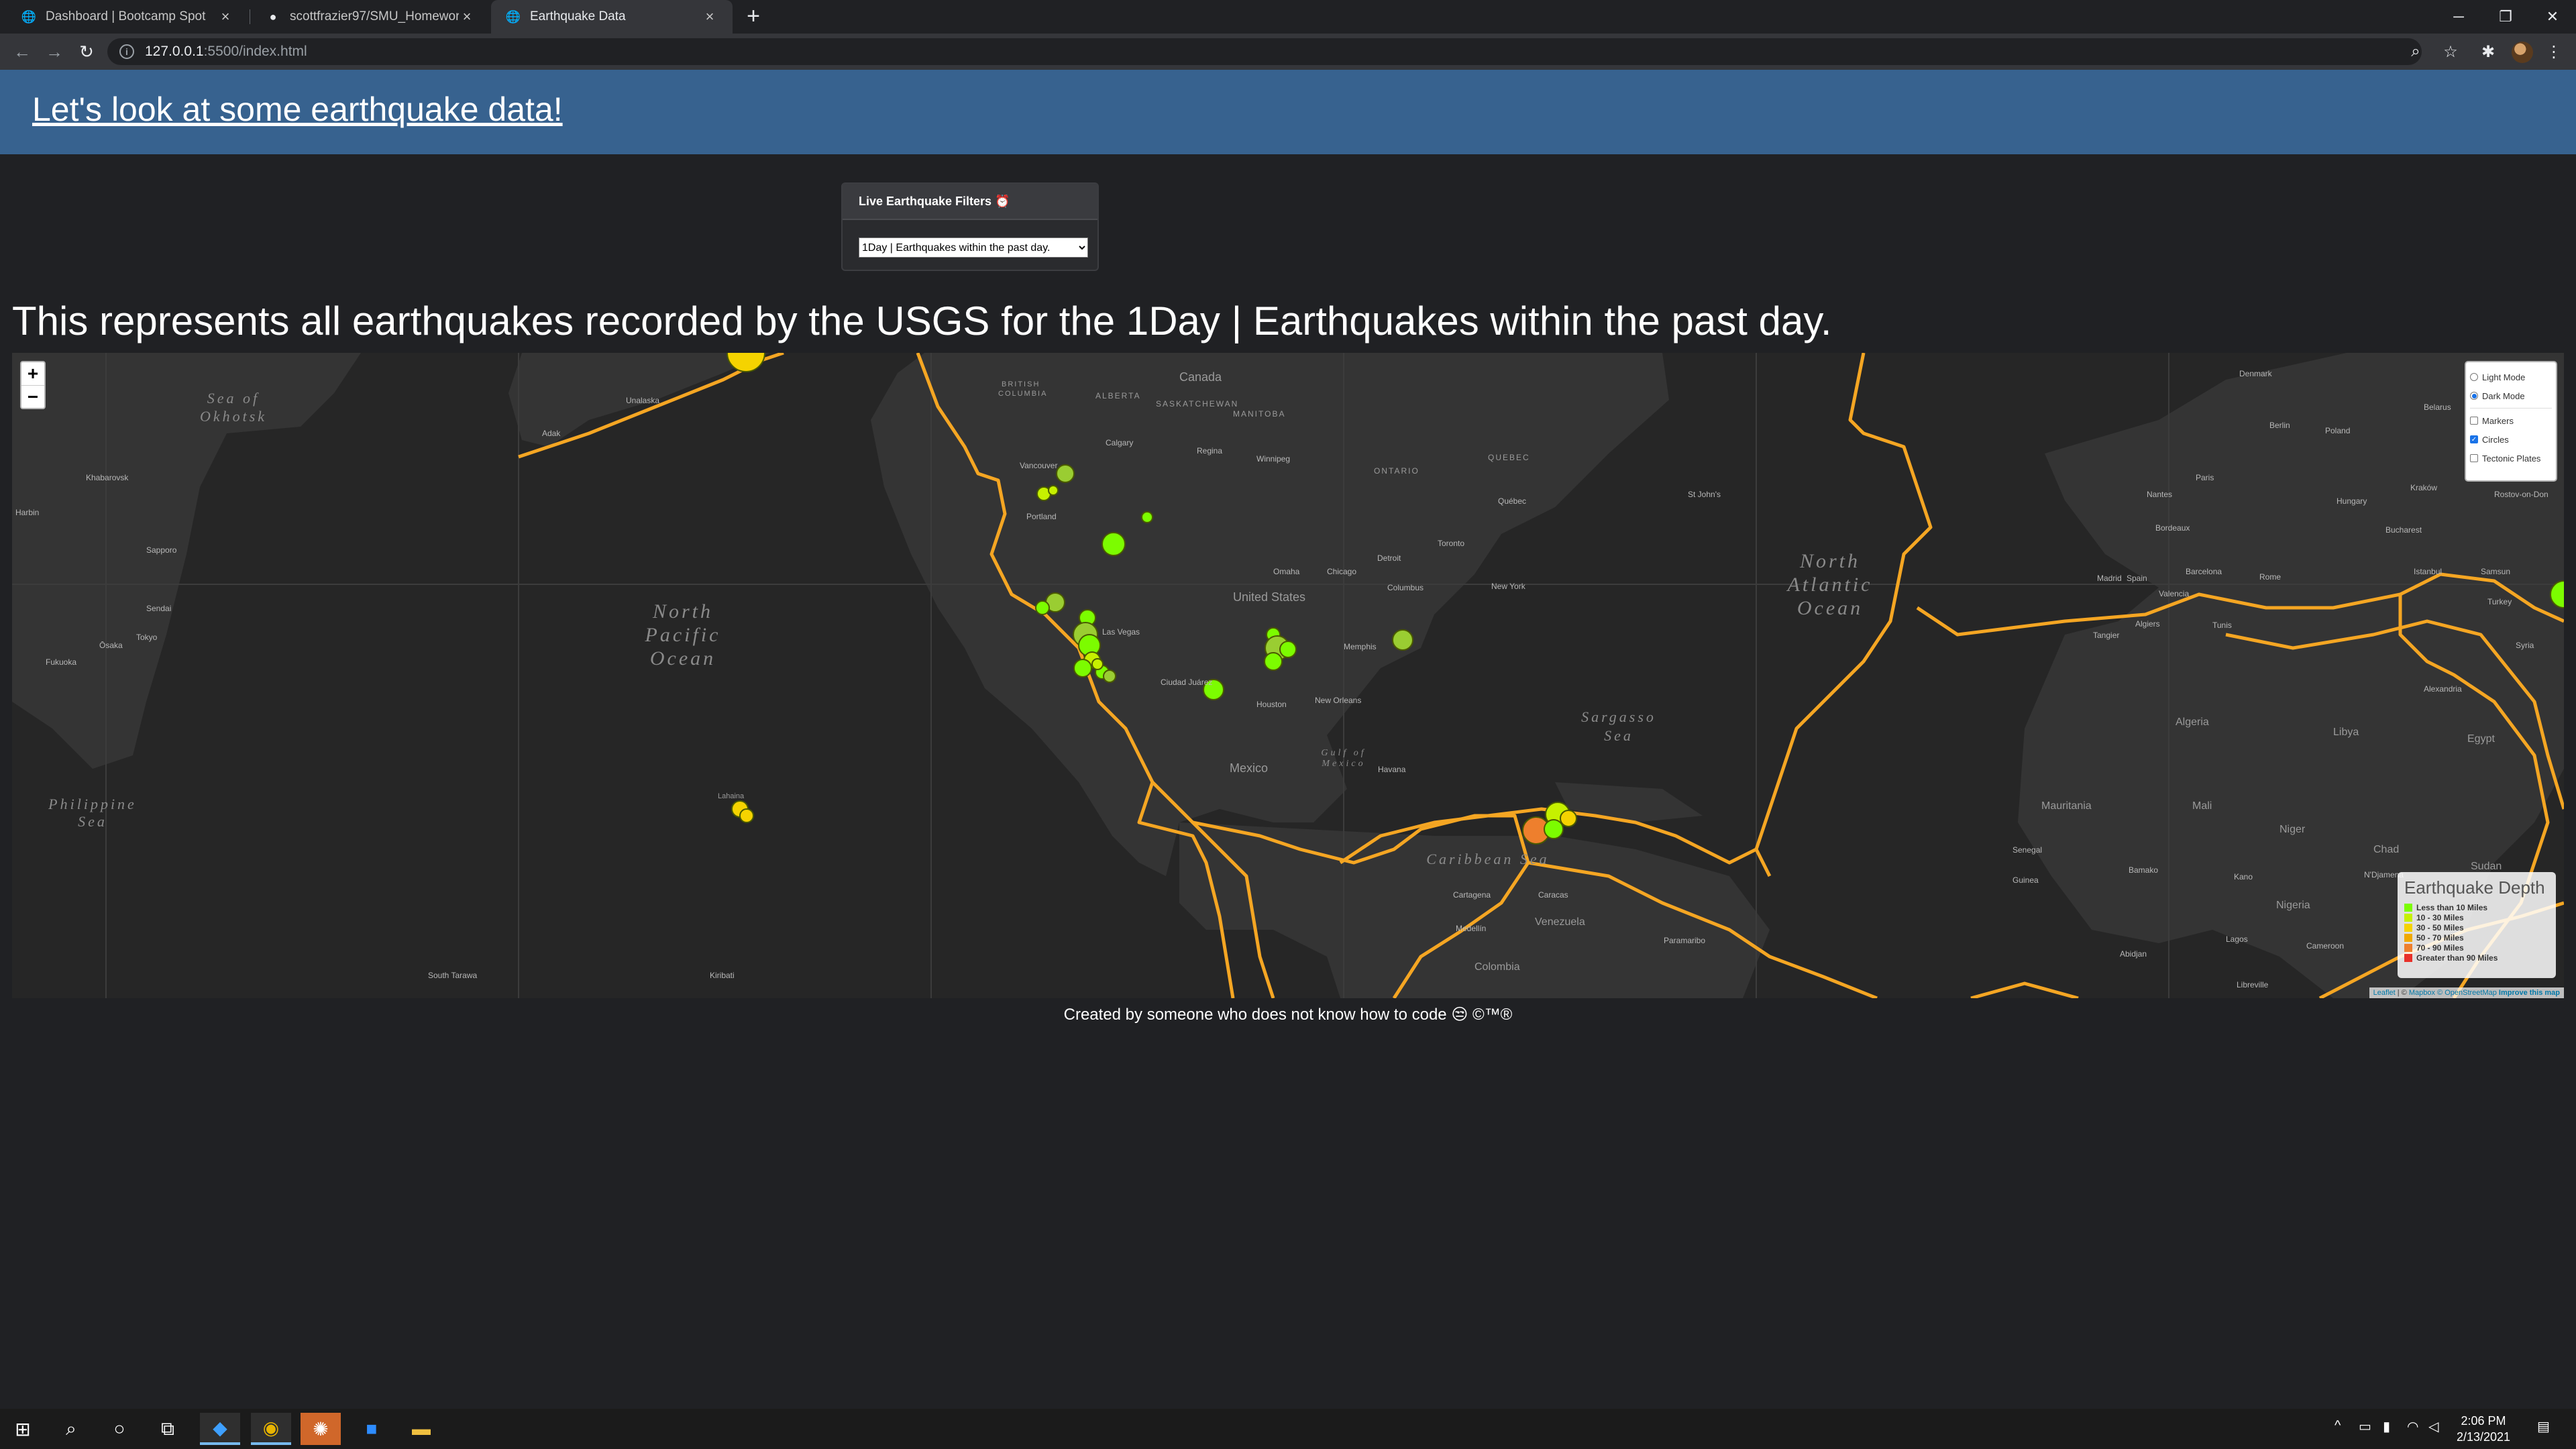 The width and height of the screenshot is (2576, 1449). Describe the element at coordinates (2525, 645) in the screenshot. I see `city-label: Syria` at that location.